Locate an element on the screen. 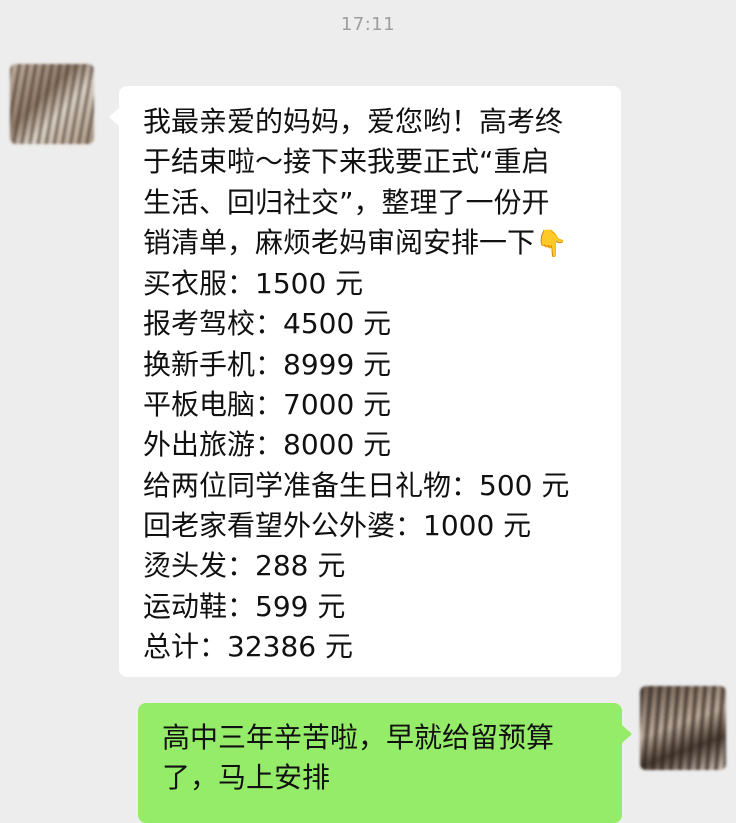 Image resolution: width=736 pixels, height=823 pixels. expense-item: 报考驾校：4500 元 is located at coordinates (267, 324).